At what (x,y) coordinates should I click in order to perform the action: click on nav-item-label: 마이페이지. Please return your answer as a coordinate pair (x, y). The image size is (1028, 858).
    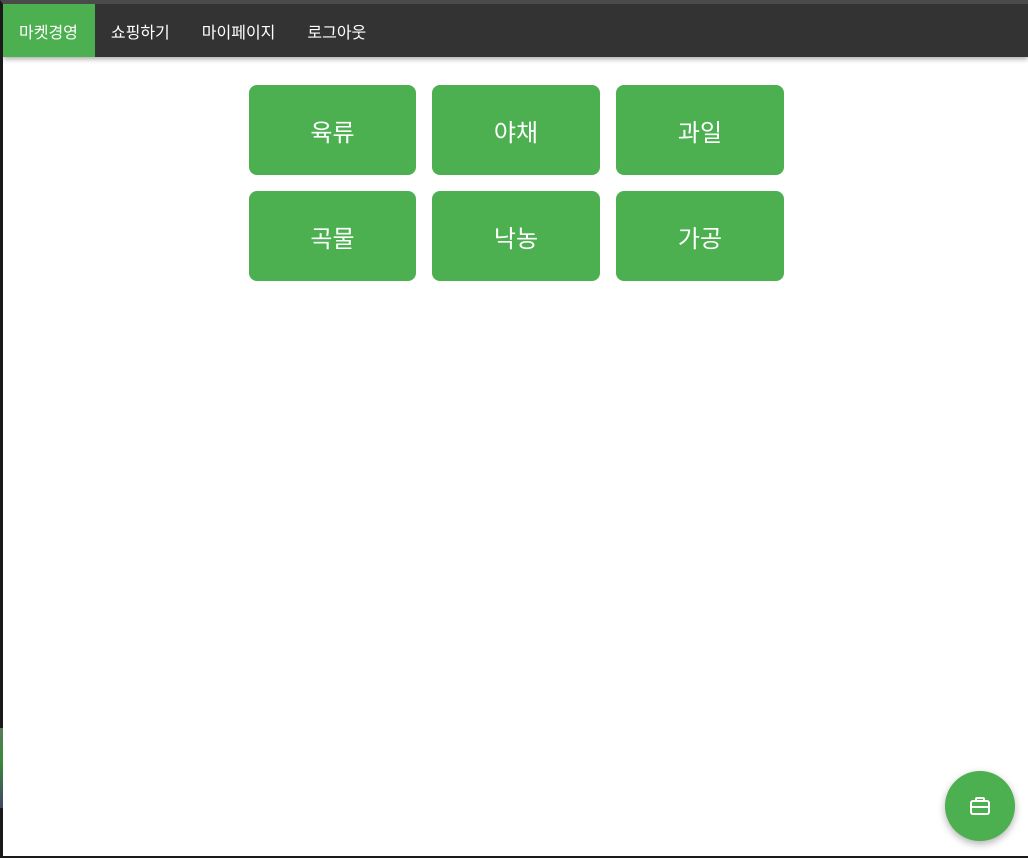
    Looking at the image, I should click on (238, 32).